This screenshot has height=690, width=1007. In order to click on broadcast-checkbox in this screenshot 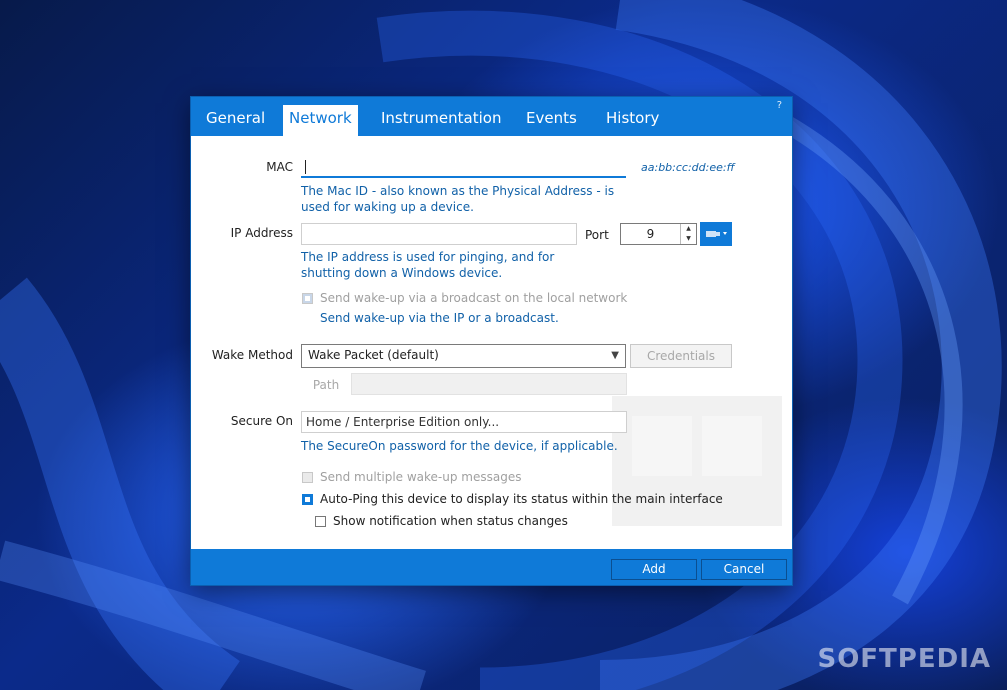, I will do `click(307, 298)`.